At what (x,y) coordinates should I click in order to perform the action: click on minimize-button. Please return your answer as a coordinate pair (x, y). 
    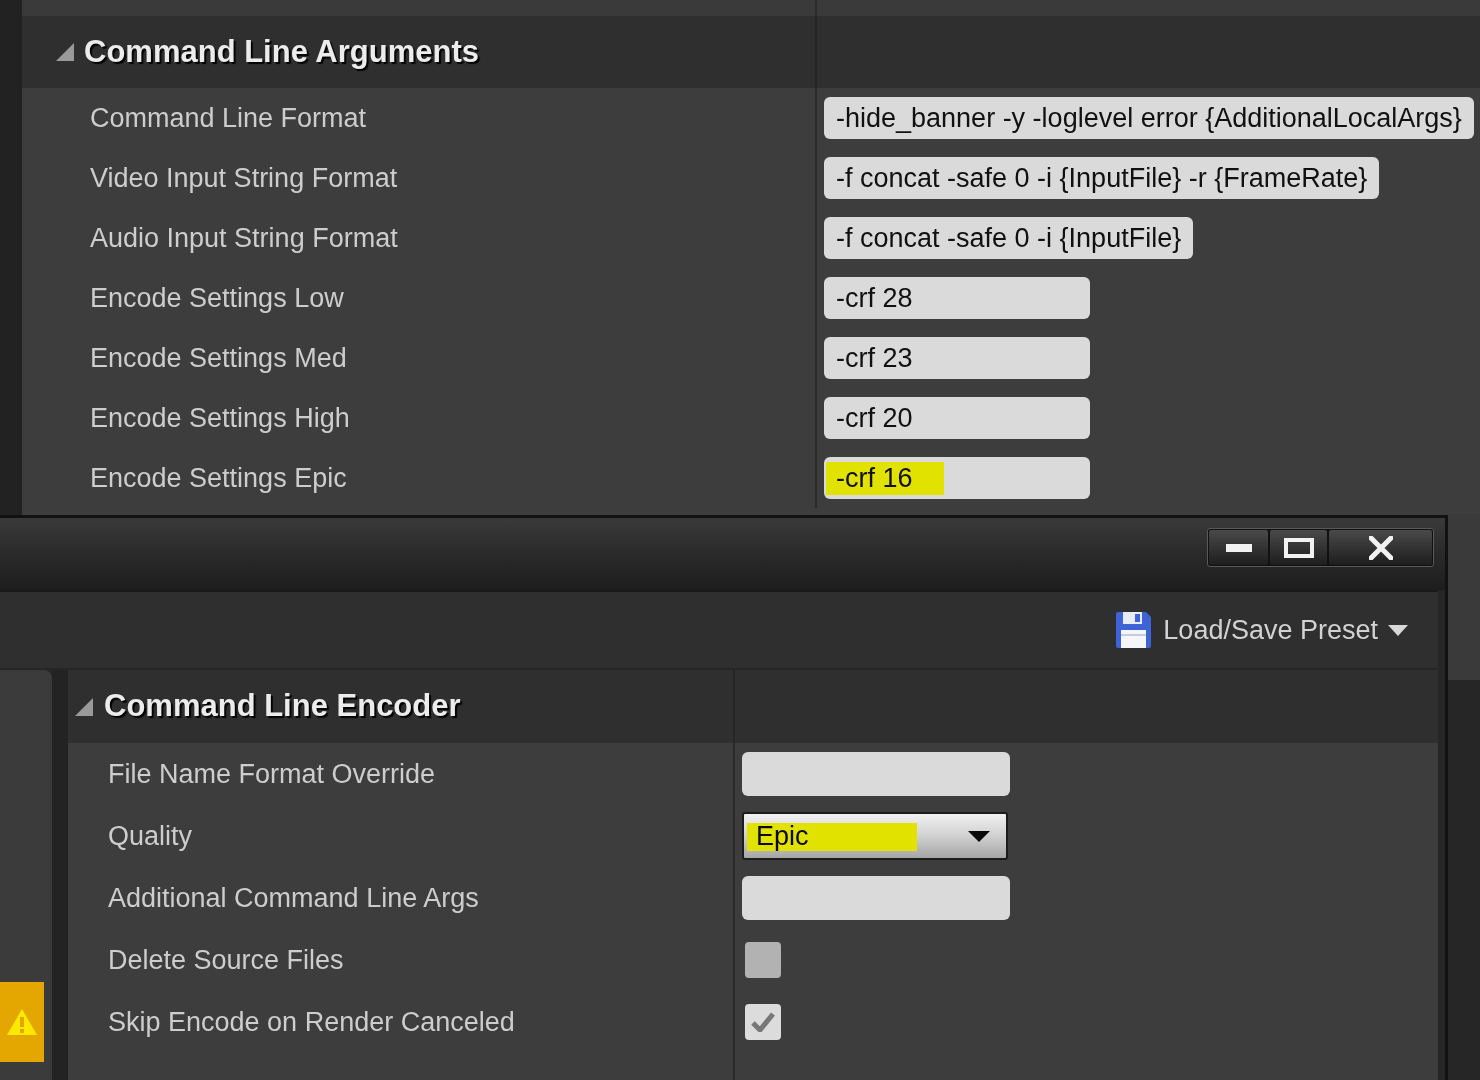
    Looking at the image, I should click on (1238, 547).